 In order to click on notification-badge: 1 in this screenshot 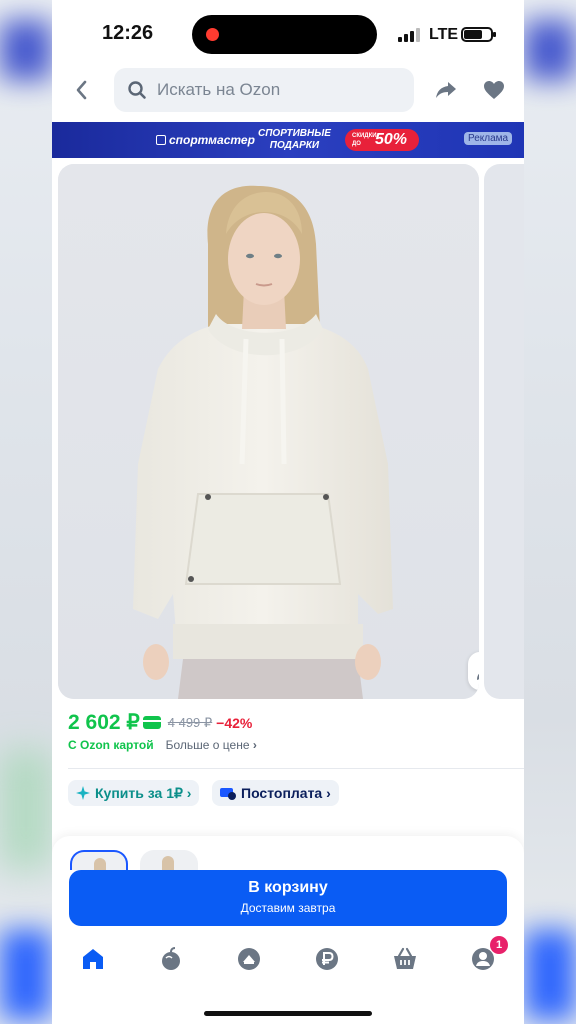, I will do `click(499, 945)`.